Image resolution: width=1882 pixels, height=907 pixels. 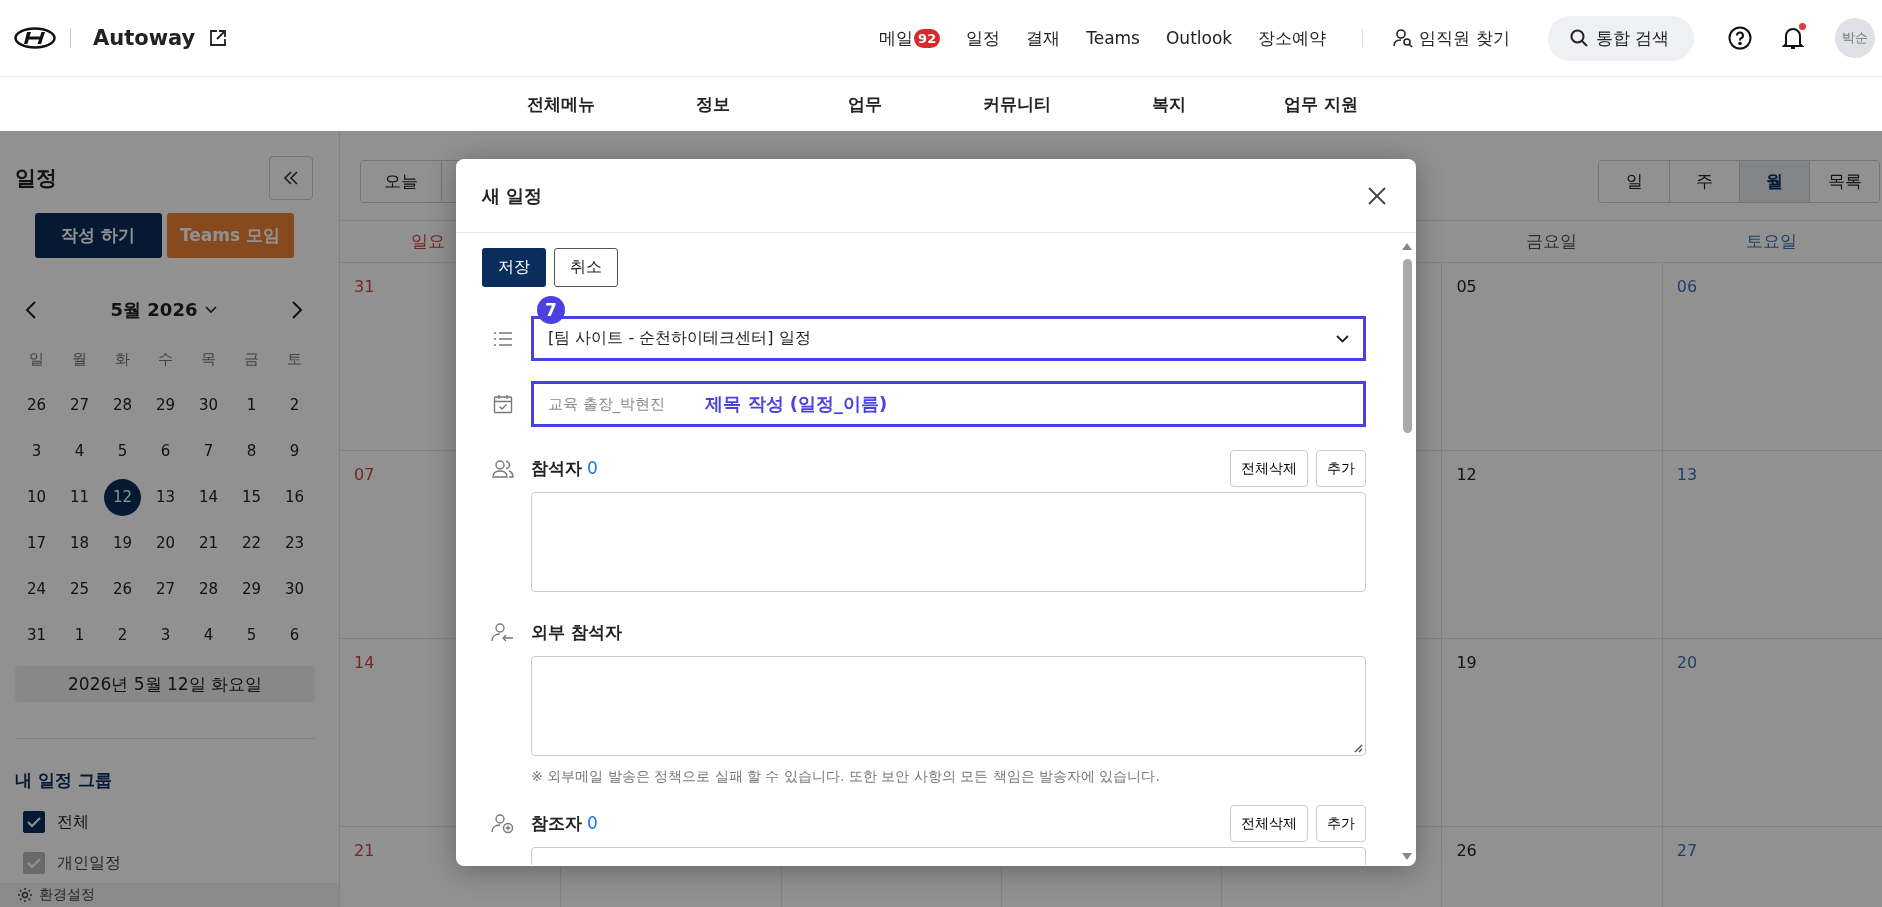 I want to click on calendar-day: 31, so click(x=36, y=635).